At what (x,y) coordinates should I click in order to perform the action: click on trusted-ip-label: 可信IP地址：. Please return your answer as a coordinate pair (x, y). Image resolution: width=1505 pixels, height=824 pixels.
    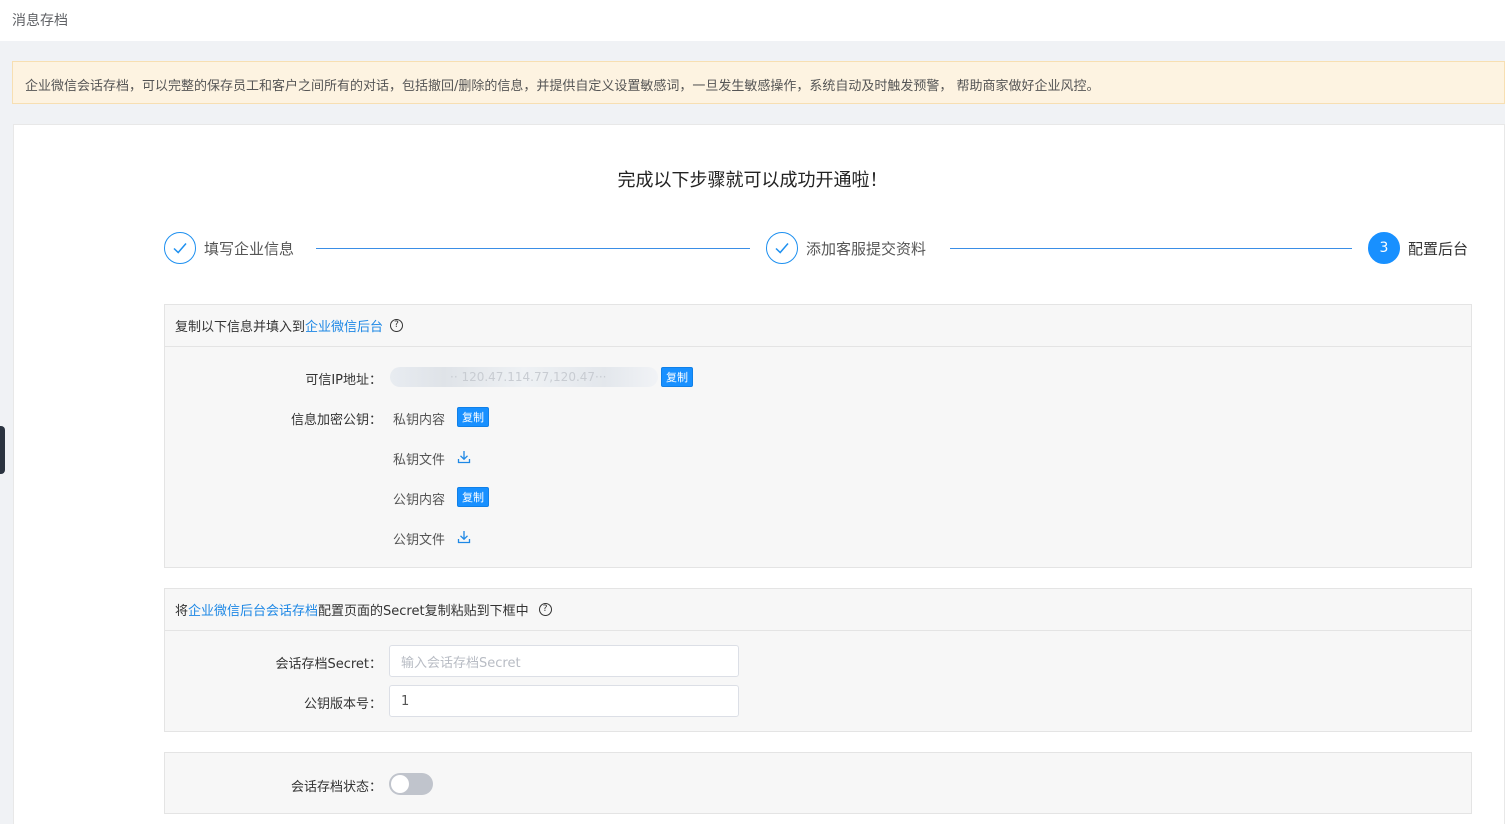
    Looking at the image, I should click on (343, 380).